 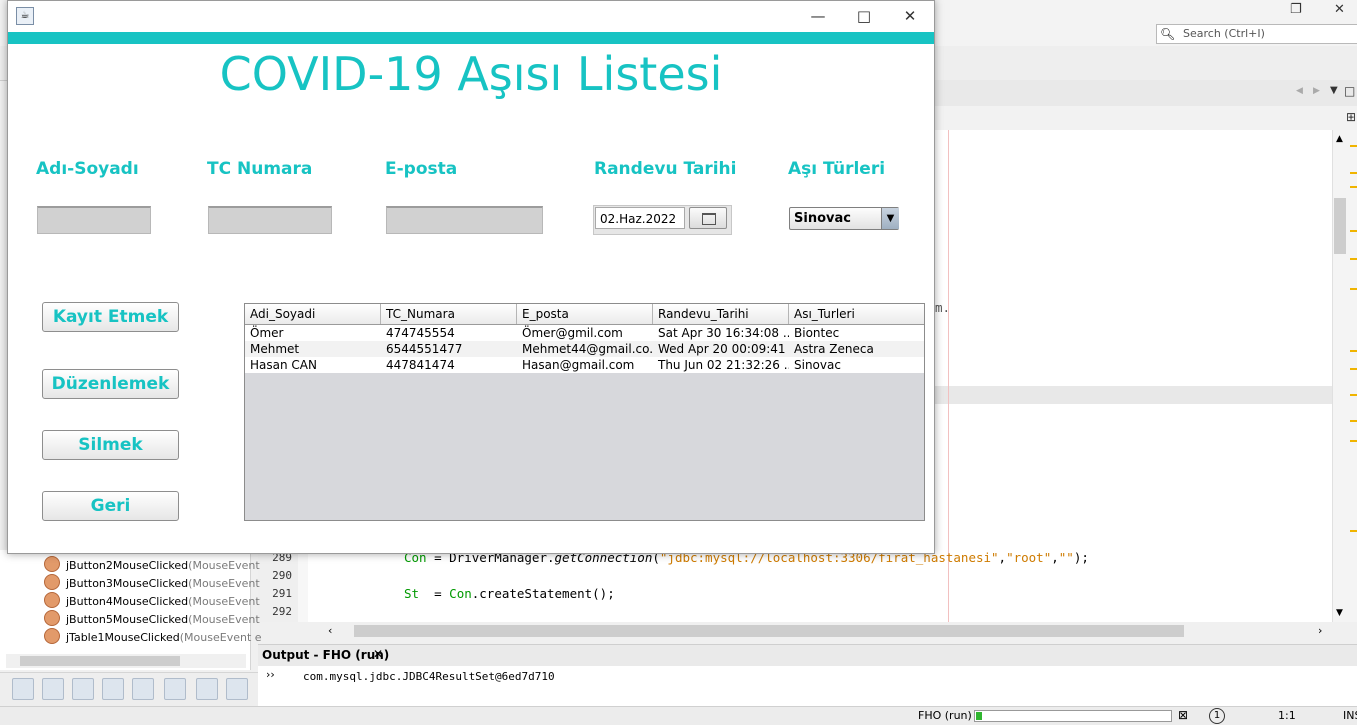 I want to click on table-cell: Astra Zeneca, so click(x=834, y=349).